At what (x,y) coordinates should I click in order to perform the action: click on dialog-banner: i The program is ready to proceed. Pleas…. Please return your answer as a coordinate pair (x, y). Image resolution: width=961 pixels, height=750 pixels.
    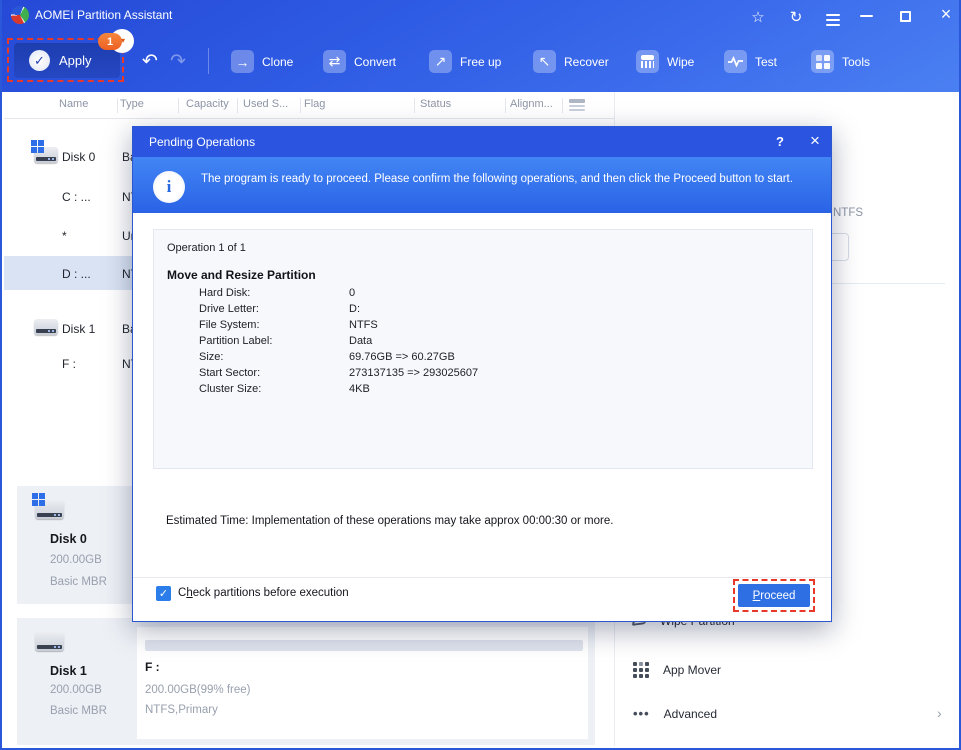
    Looking at the image, I should click on (482, 185).